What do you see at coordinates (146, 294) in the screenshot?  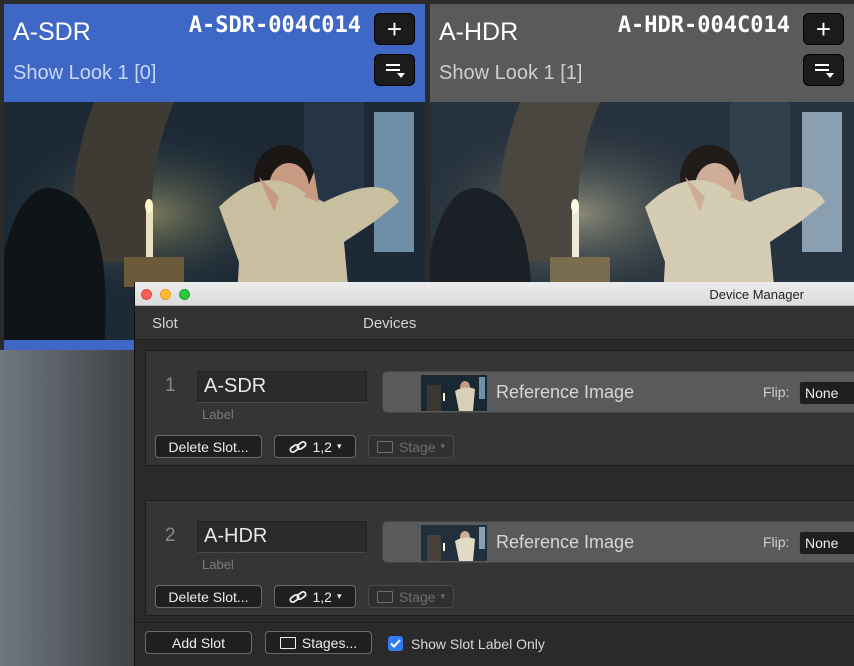 I see `close-window-button` at bounding box center [146, 294].